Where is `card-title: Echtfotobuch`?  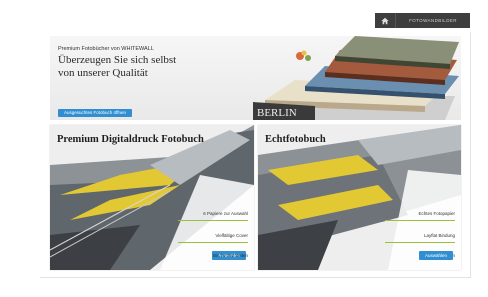 card-title: Echtfotobuch is located at coordinates (295, 139).